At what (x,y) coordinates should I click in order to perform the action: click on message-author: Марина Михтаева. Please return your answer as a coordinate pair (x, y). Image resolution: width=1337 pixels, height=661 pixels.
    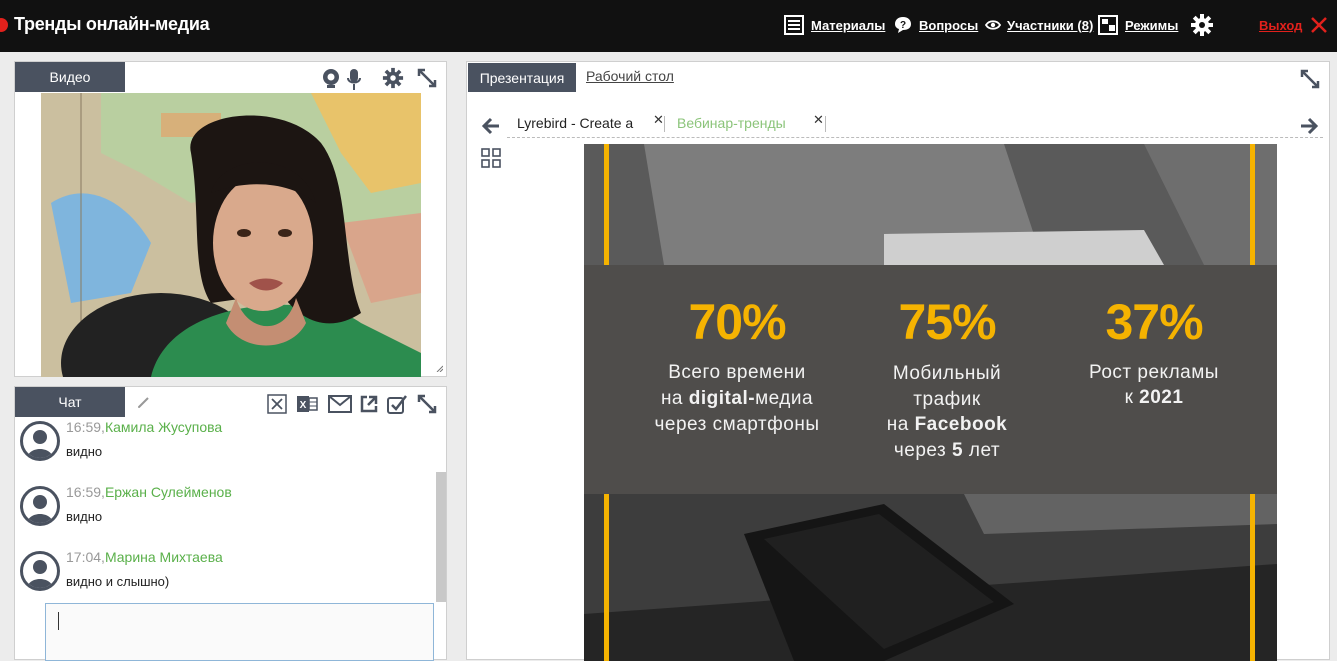
    Looking at the image, I should click on (164, 557).